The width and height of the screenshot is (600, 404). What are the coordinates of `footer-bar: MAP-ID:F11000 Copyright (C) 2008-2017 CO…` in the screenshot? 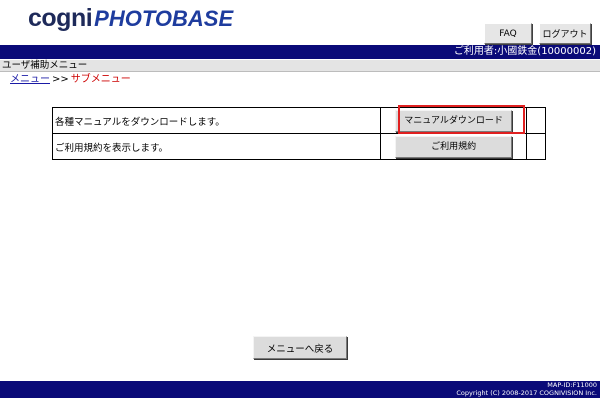 It's located at (300, 389).